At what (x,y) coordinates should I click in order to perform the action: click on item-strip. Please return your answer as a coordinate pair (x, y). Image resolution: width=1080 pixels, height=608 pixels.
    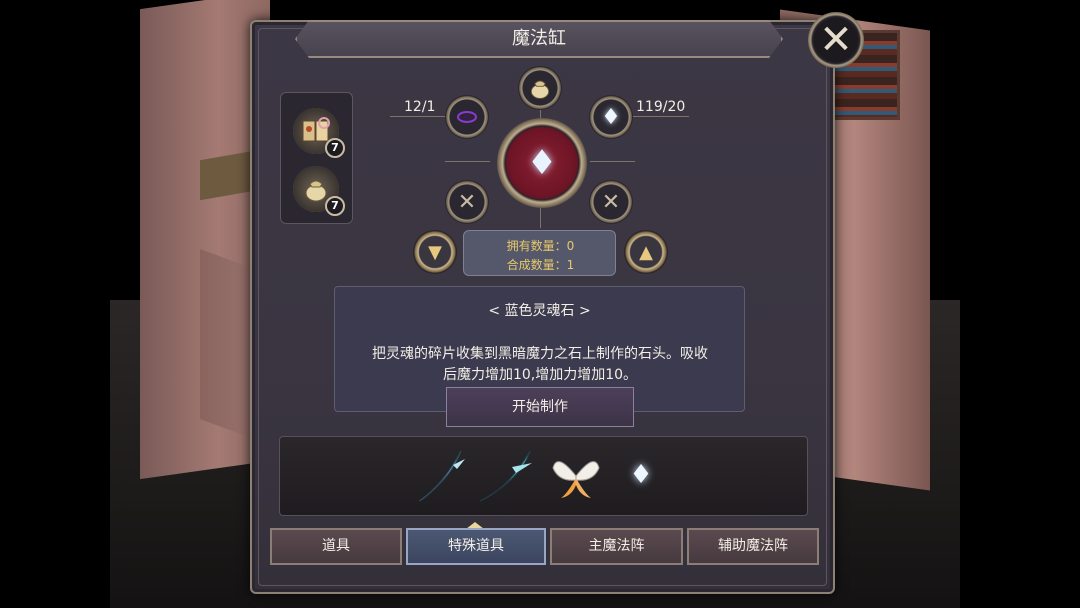
    Looking at the image, I should click on (543, 476).